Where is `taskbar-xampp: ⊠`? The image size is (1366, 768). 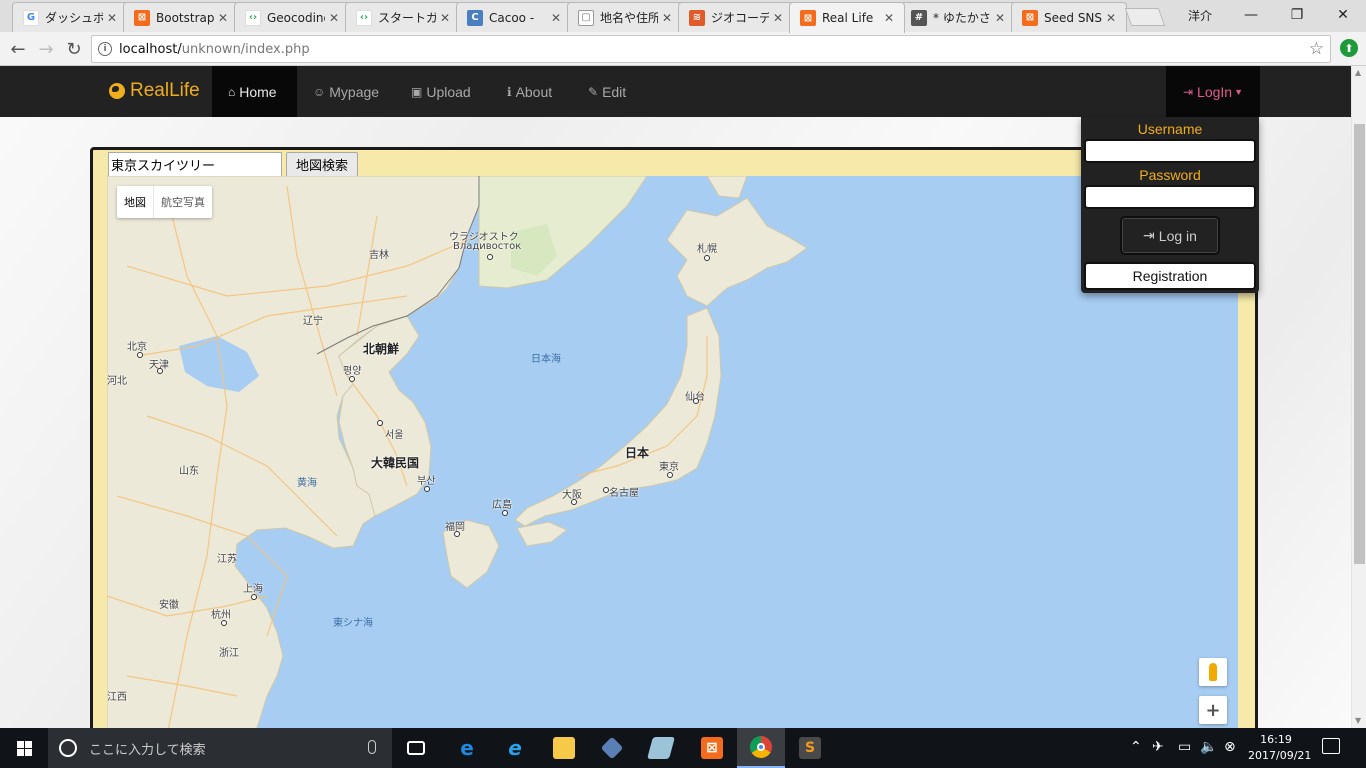 taskbar-xampp: ⊠ is located at coordinates (712, 748).